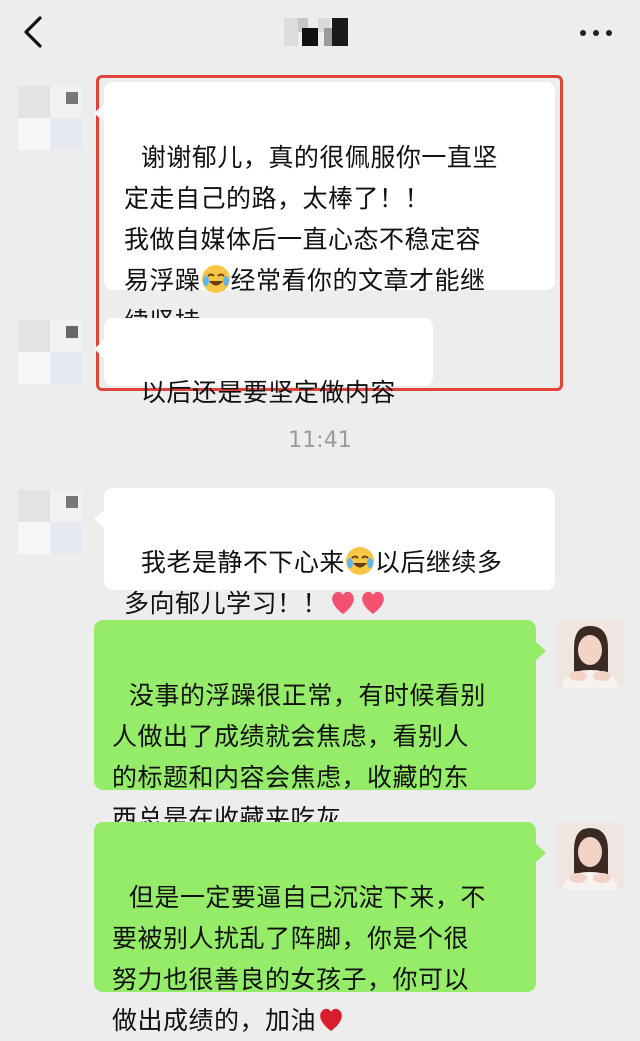 Image resolution: width=640 pixels, height=1041 pixels. I want to click on message-bubble-left: 我老是静不下心来 以后继续多 多向郁儿学习！！, so click(324, 553).